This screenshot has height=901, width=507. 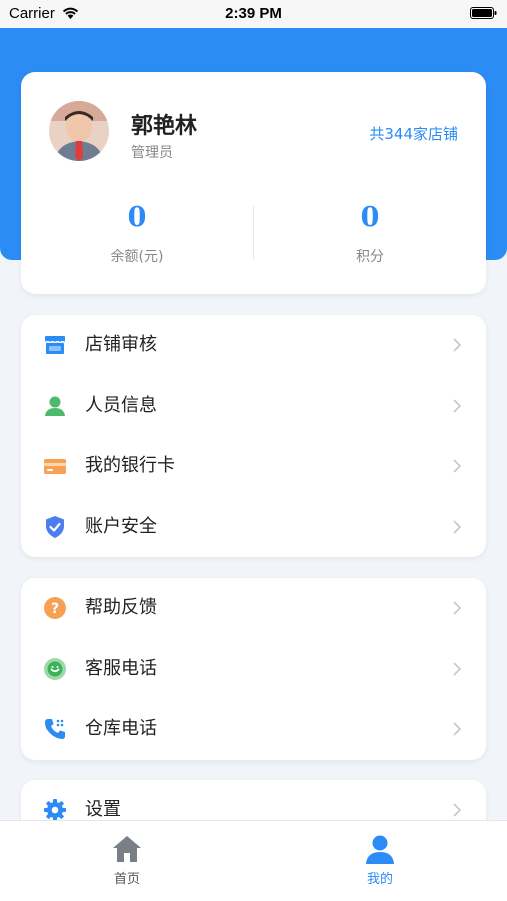 What do you see at coordinates (253, 527) in the screenshot?
I see `menu-item-account-security: 账户安全` at bounding box center [253, 527].